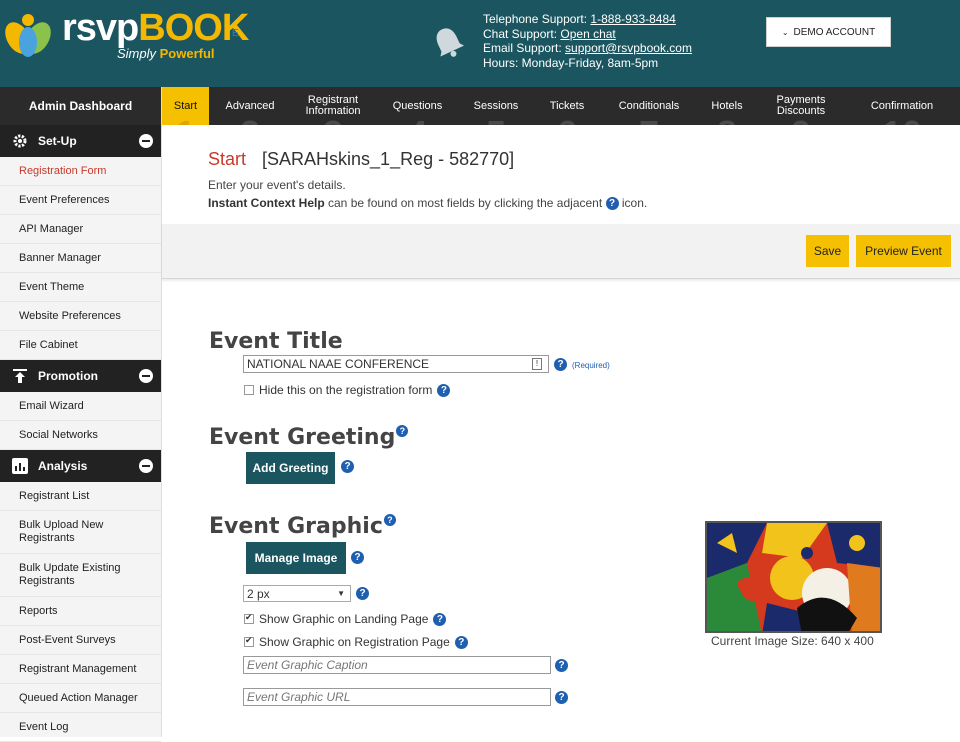 The height and width of the screenshot is (742, 960). I want to click on event-graphic-image, so click(793, 577).